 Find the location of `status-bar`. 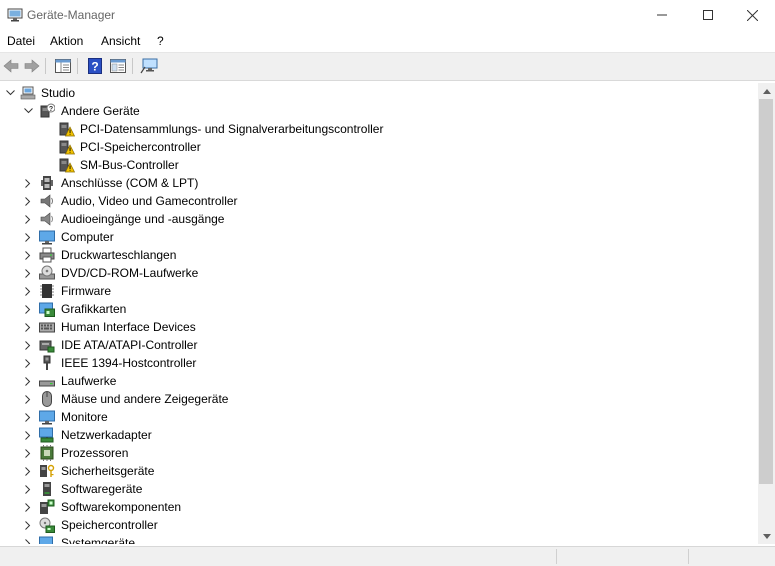

status-bar is located at coordinates (387, 556).